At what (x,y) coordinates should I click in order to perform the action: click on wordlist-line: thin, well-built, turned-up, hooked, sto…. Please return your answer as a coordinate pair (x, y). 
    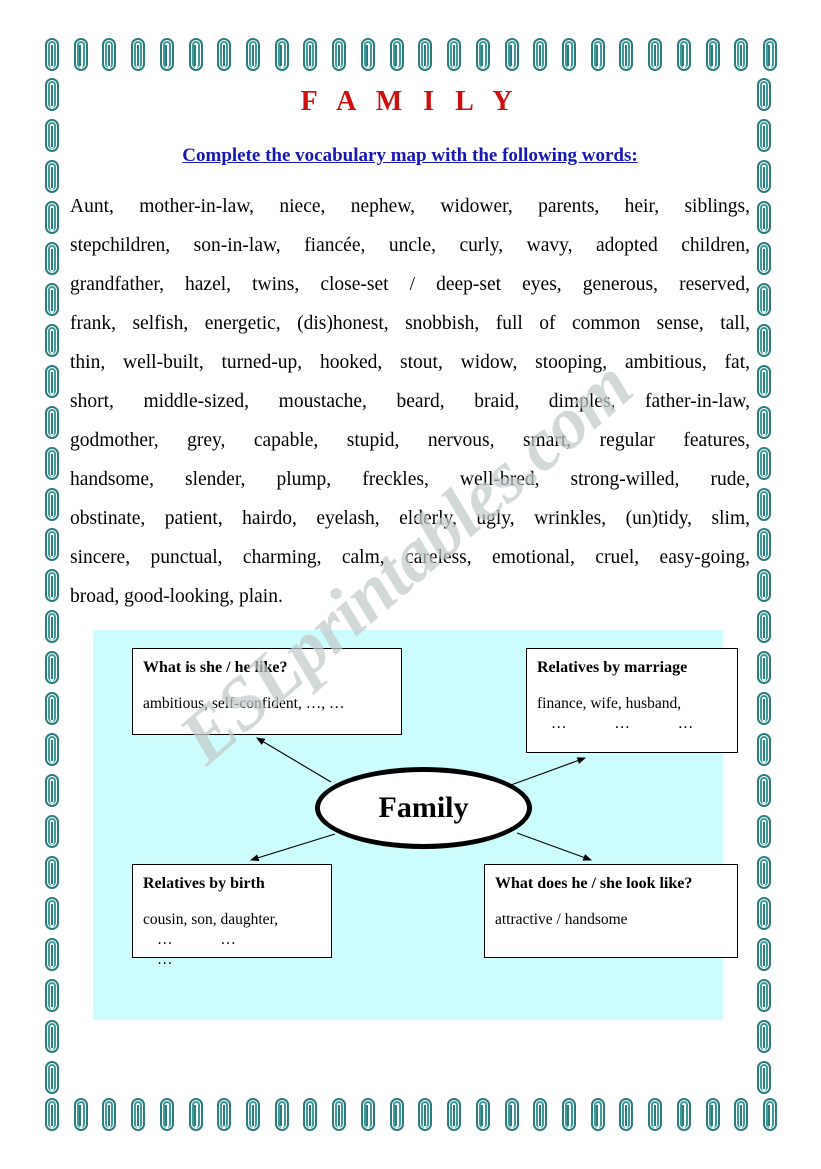
    Looking at the image, I should click on (410, 362).